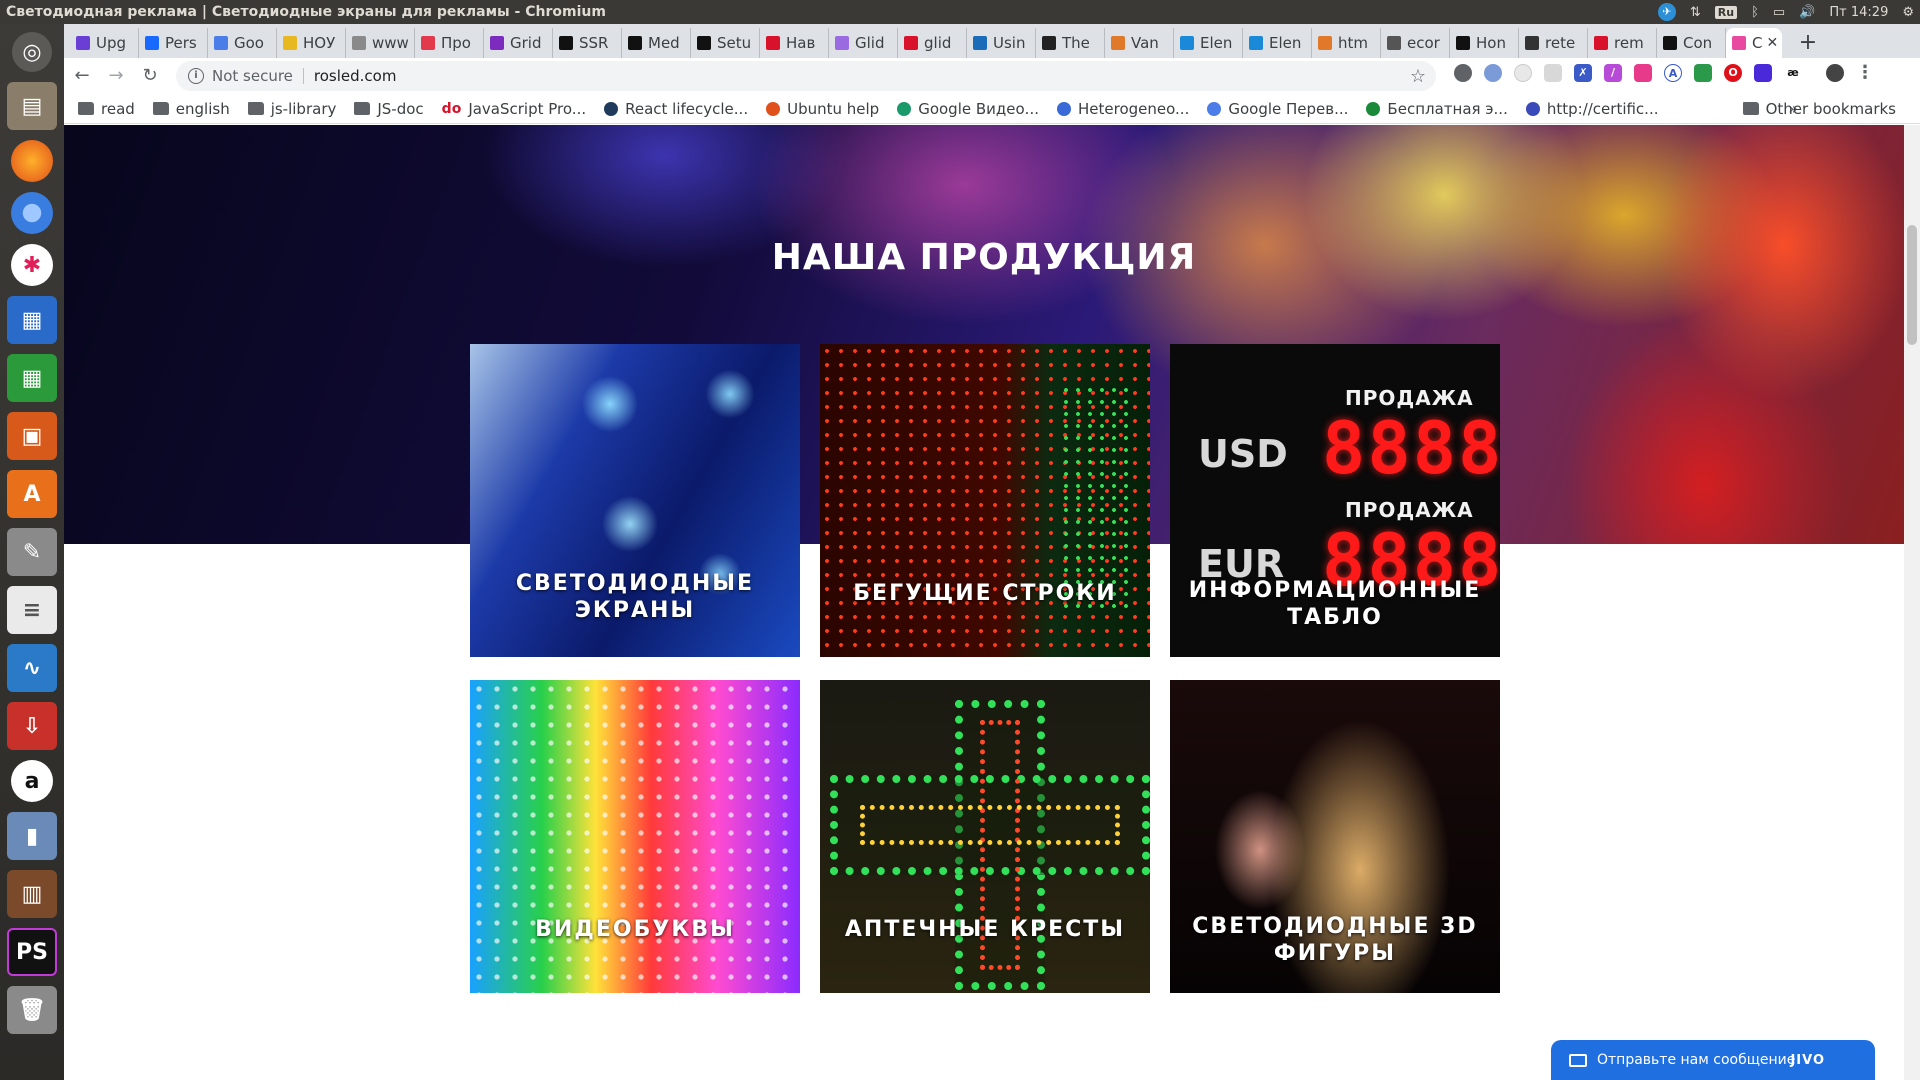 This screenshot has height=1080, width=1920. What do you see at coordinates (1583, 73) in the screenshot?
I see `extension-icon: ✗` at bounding box center [1583, 73].